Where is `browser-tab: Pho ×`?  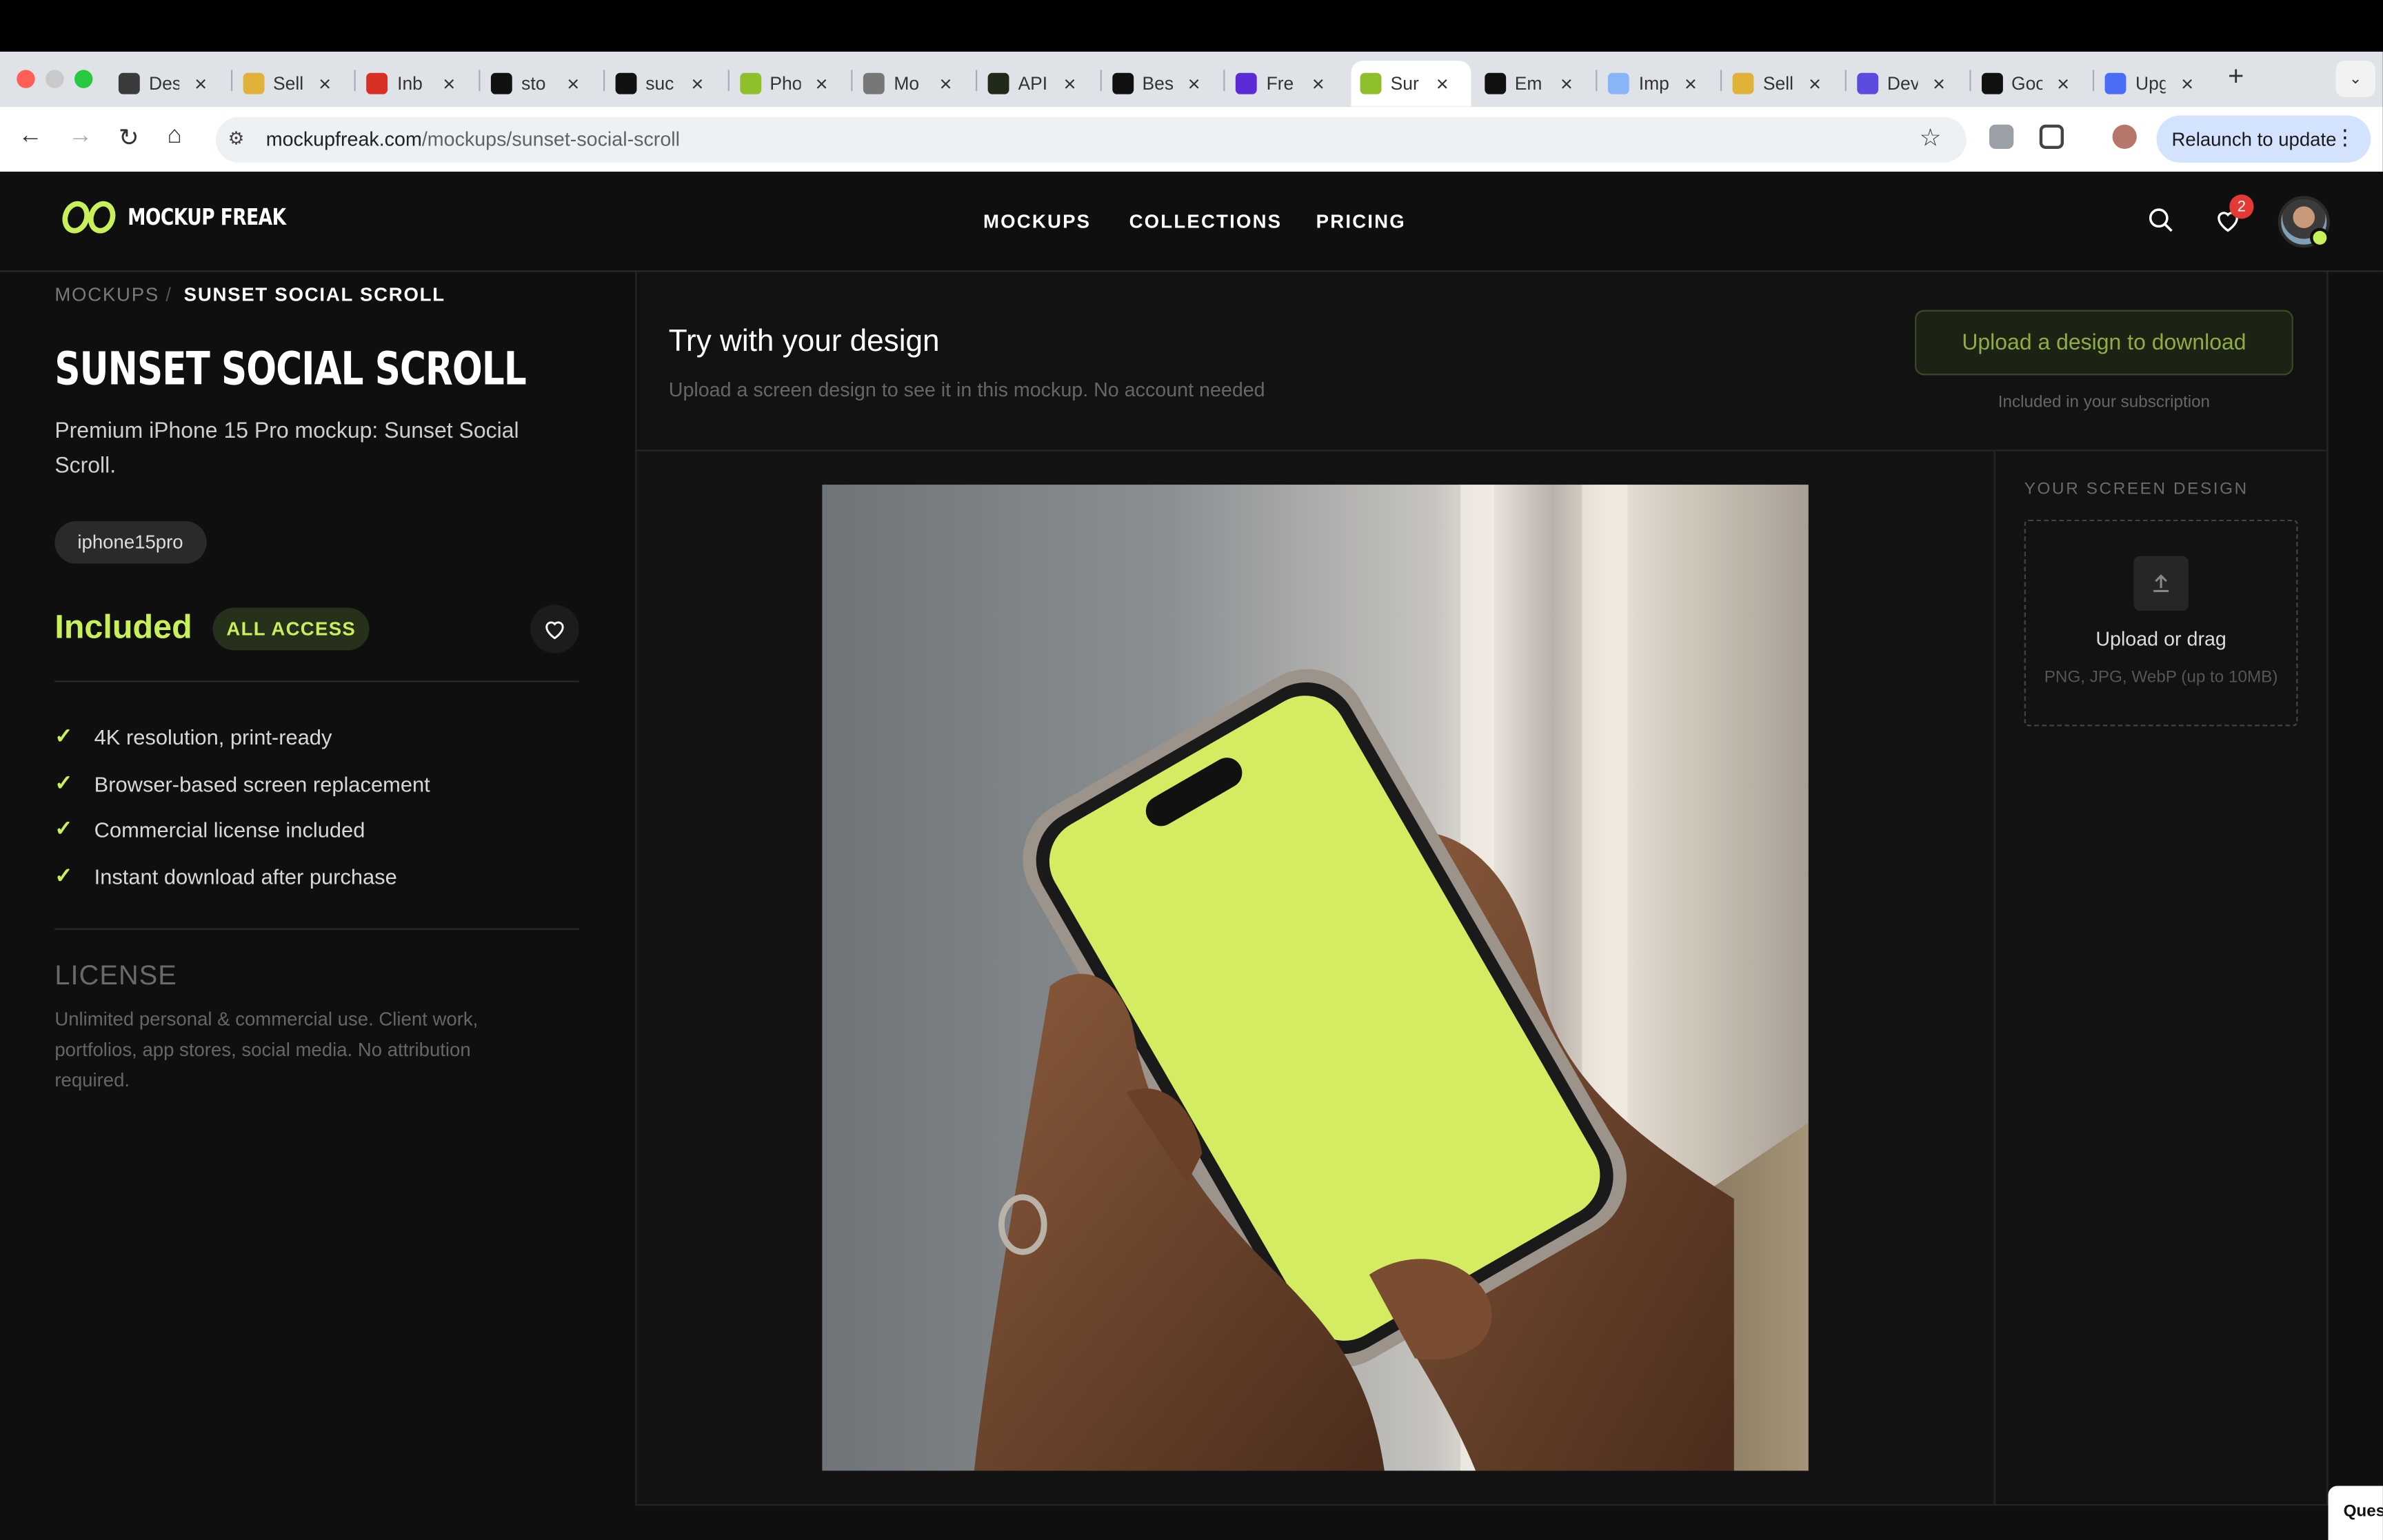
browser-tab: Pho × is located at coordinates (789, 84).